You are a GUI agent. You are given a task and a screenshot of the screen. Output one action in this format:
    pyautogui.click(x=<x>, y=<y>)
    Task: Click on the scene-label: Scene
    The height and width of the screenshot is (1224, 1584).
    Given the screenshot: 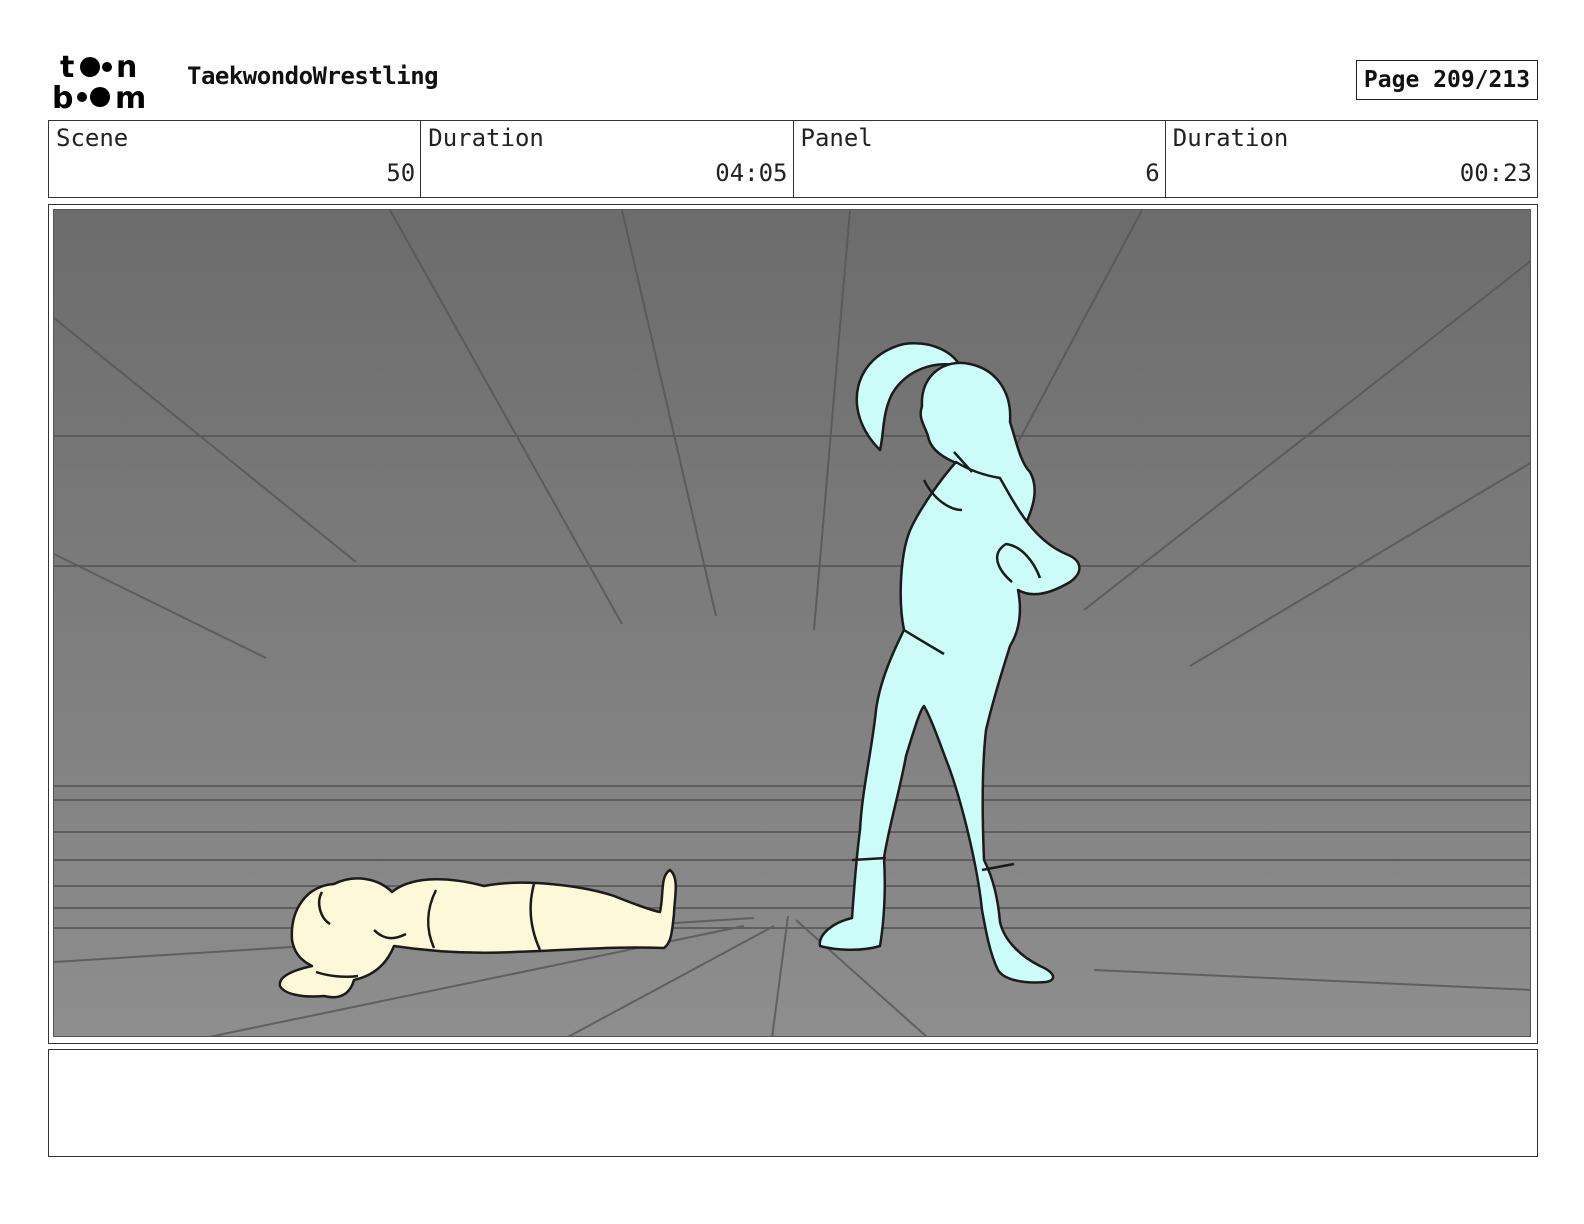 What is the action you would take?
    pyautogui.click(x=92, y=138)
    